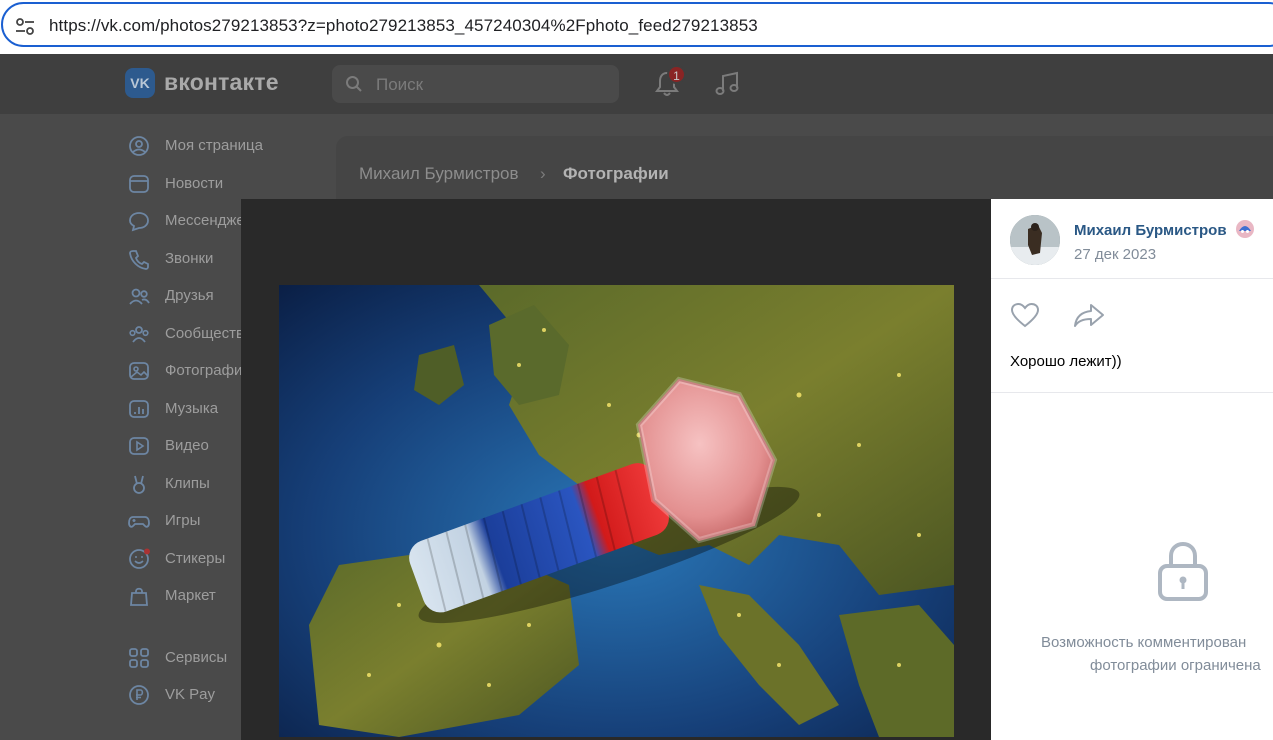  Describe the element at coordinates (139, 371) in the screenshot. I see `image-icon` at that location.